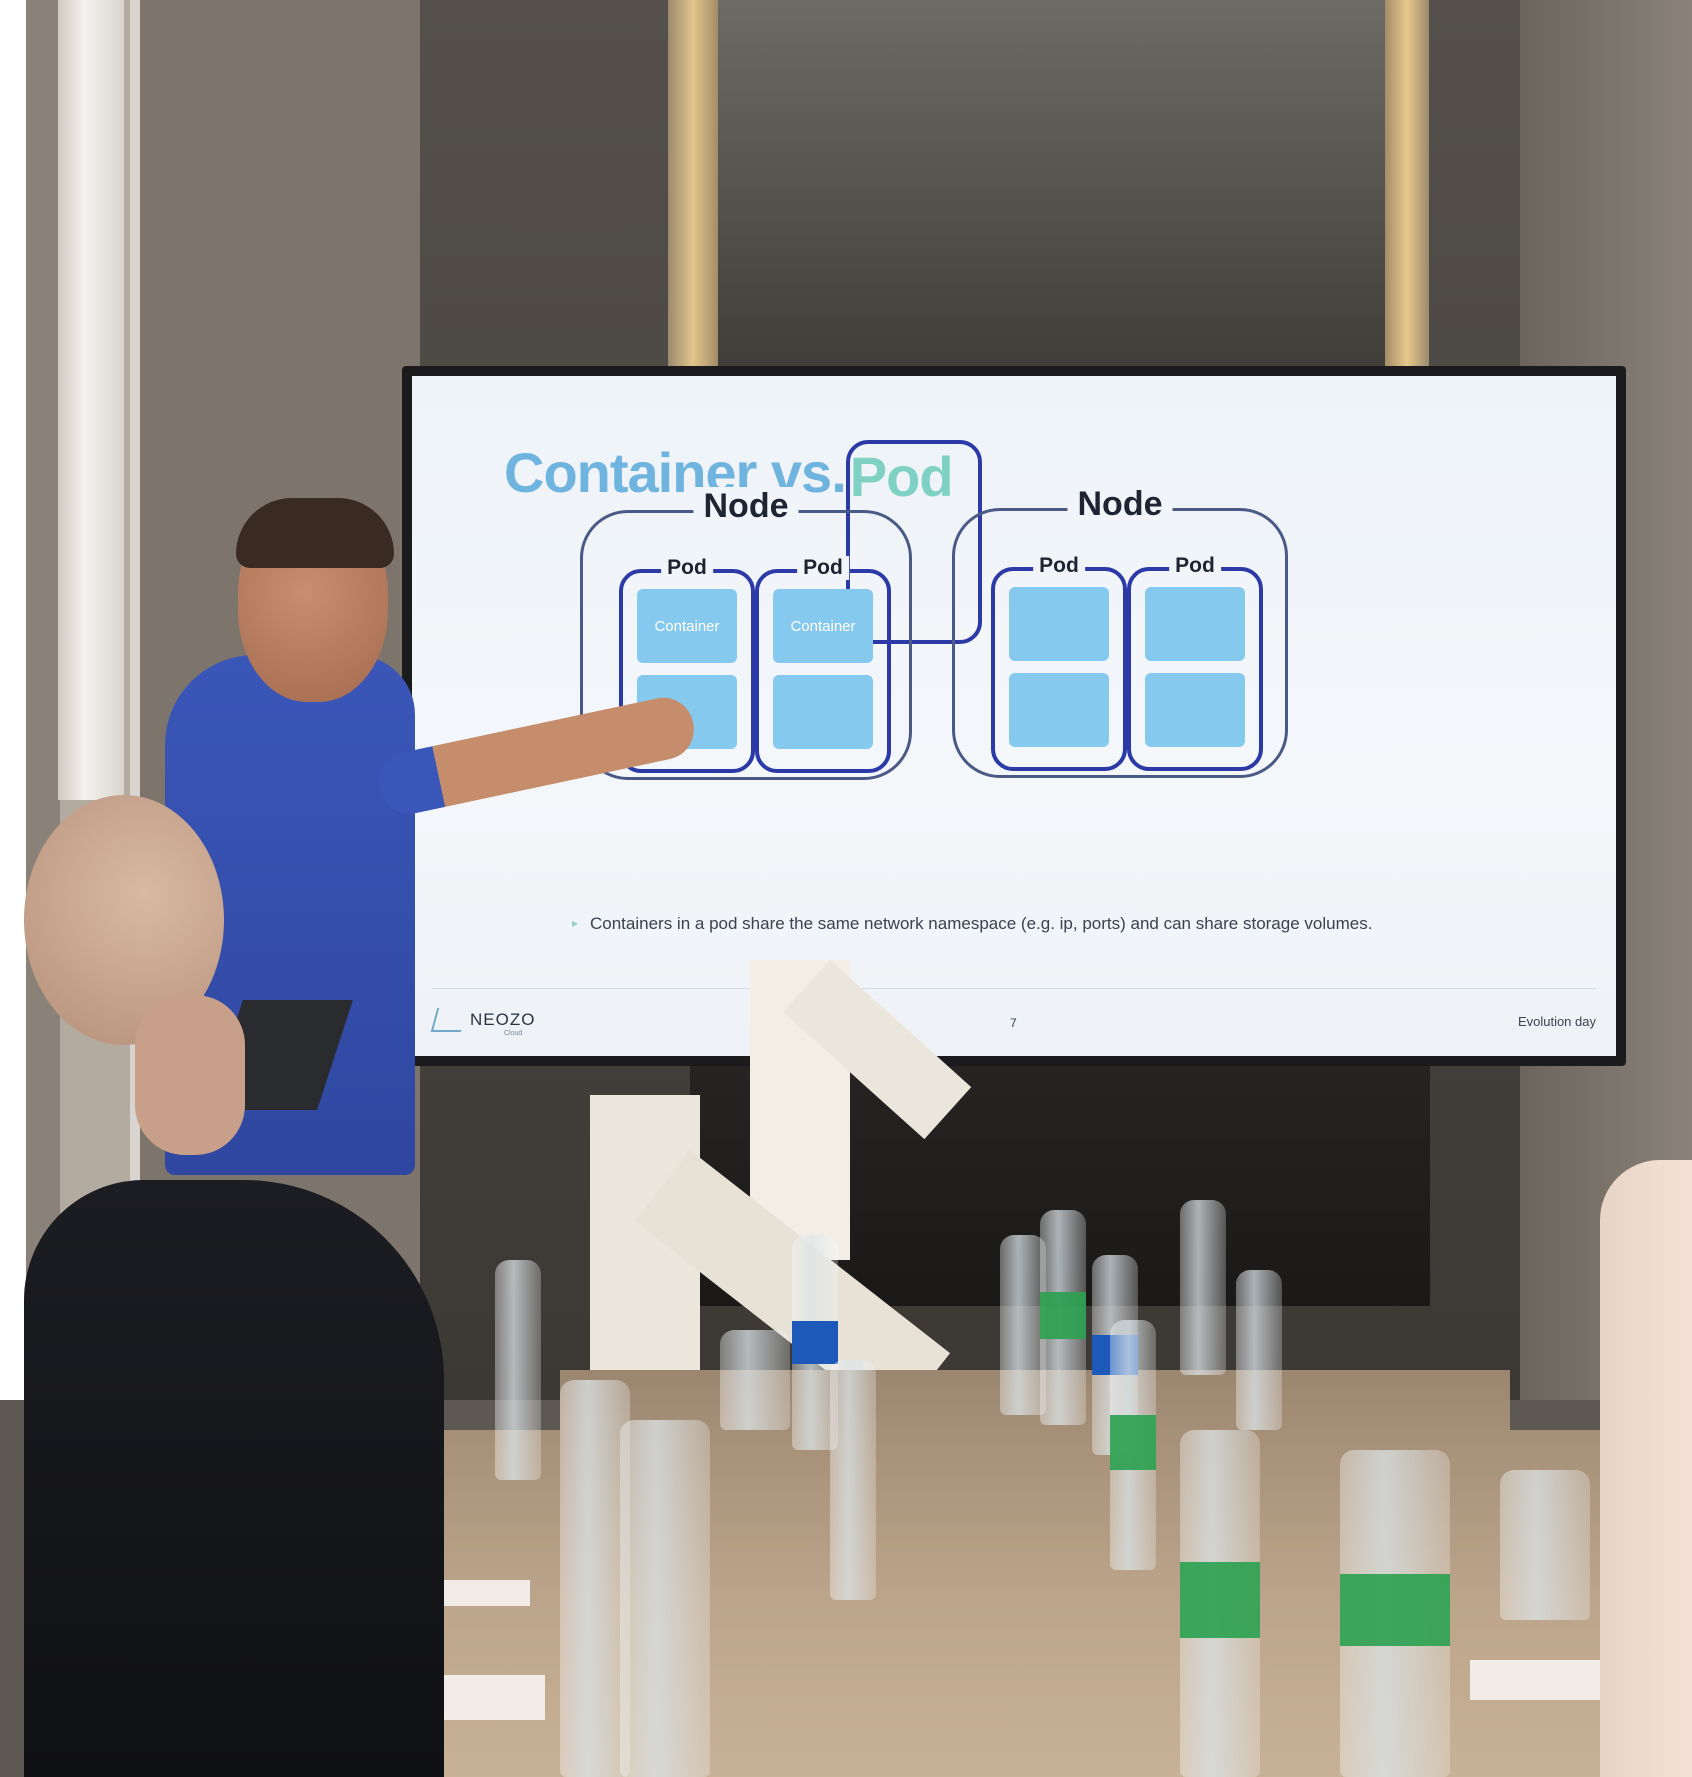 The width and height of the screenshot is (1692, 1777). I want to click on window-frame-right, so click(1407, 190).